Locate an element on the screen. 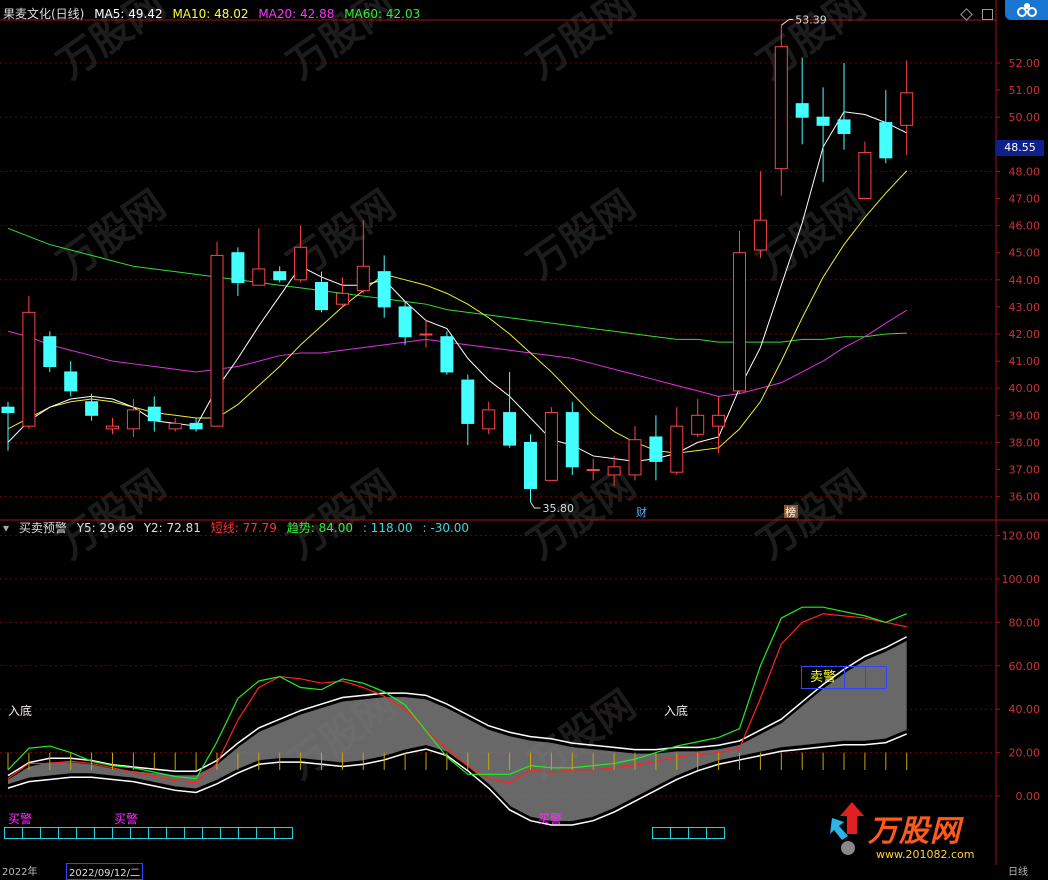  ma10-value: MA10: 48.02 is located at coordinates (210, 14).